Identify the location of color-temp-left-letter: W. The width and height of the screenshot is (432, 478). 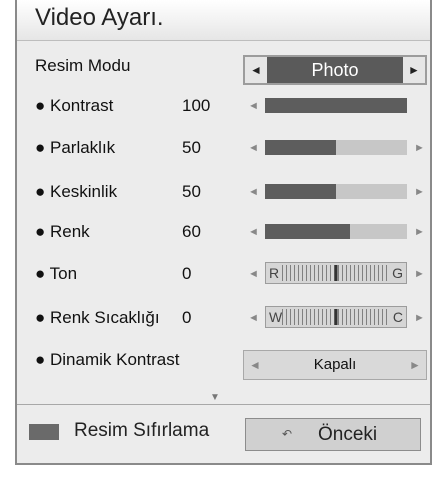
(276, 317).